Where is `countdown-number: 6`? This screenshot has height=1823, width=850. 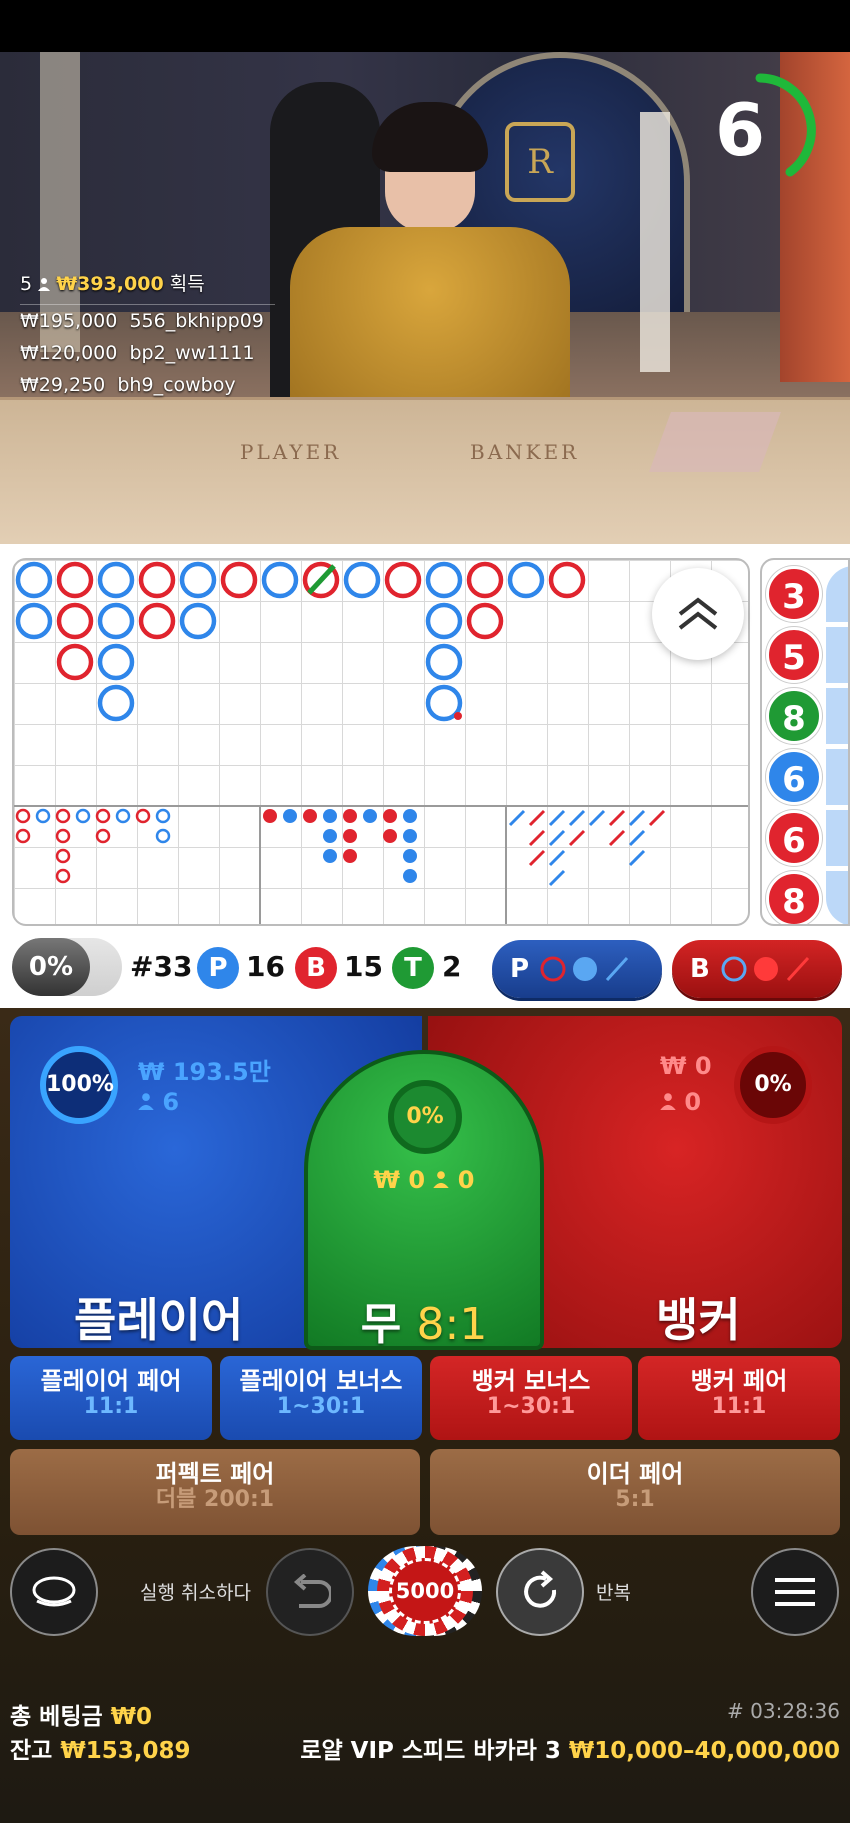 countdown-number: 6 is located at coordinates (740, 130).